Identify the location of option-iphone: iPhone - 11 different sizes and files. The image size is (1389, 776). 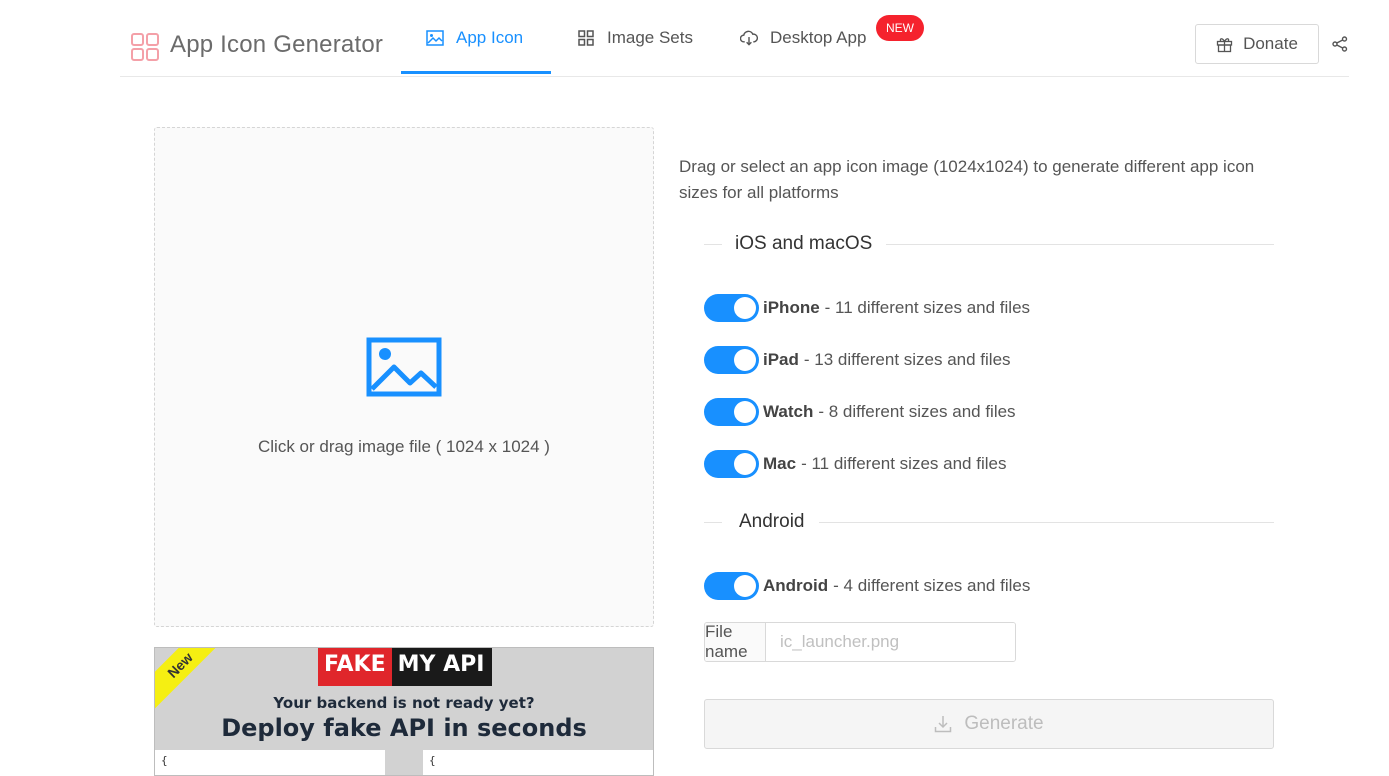
(867, 308).